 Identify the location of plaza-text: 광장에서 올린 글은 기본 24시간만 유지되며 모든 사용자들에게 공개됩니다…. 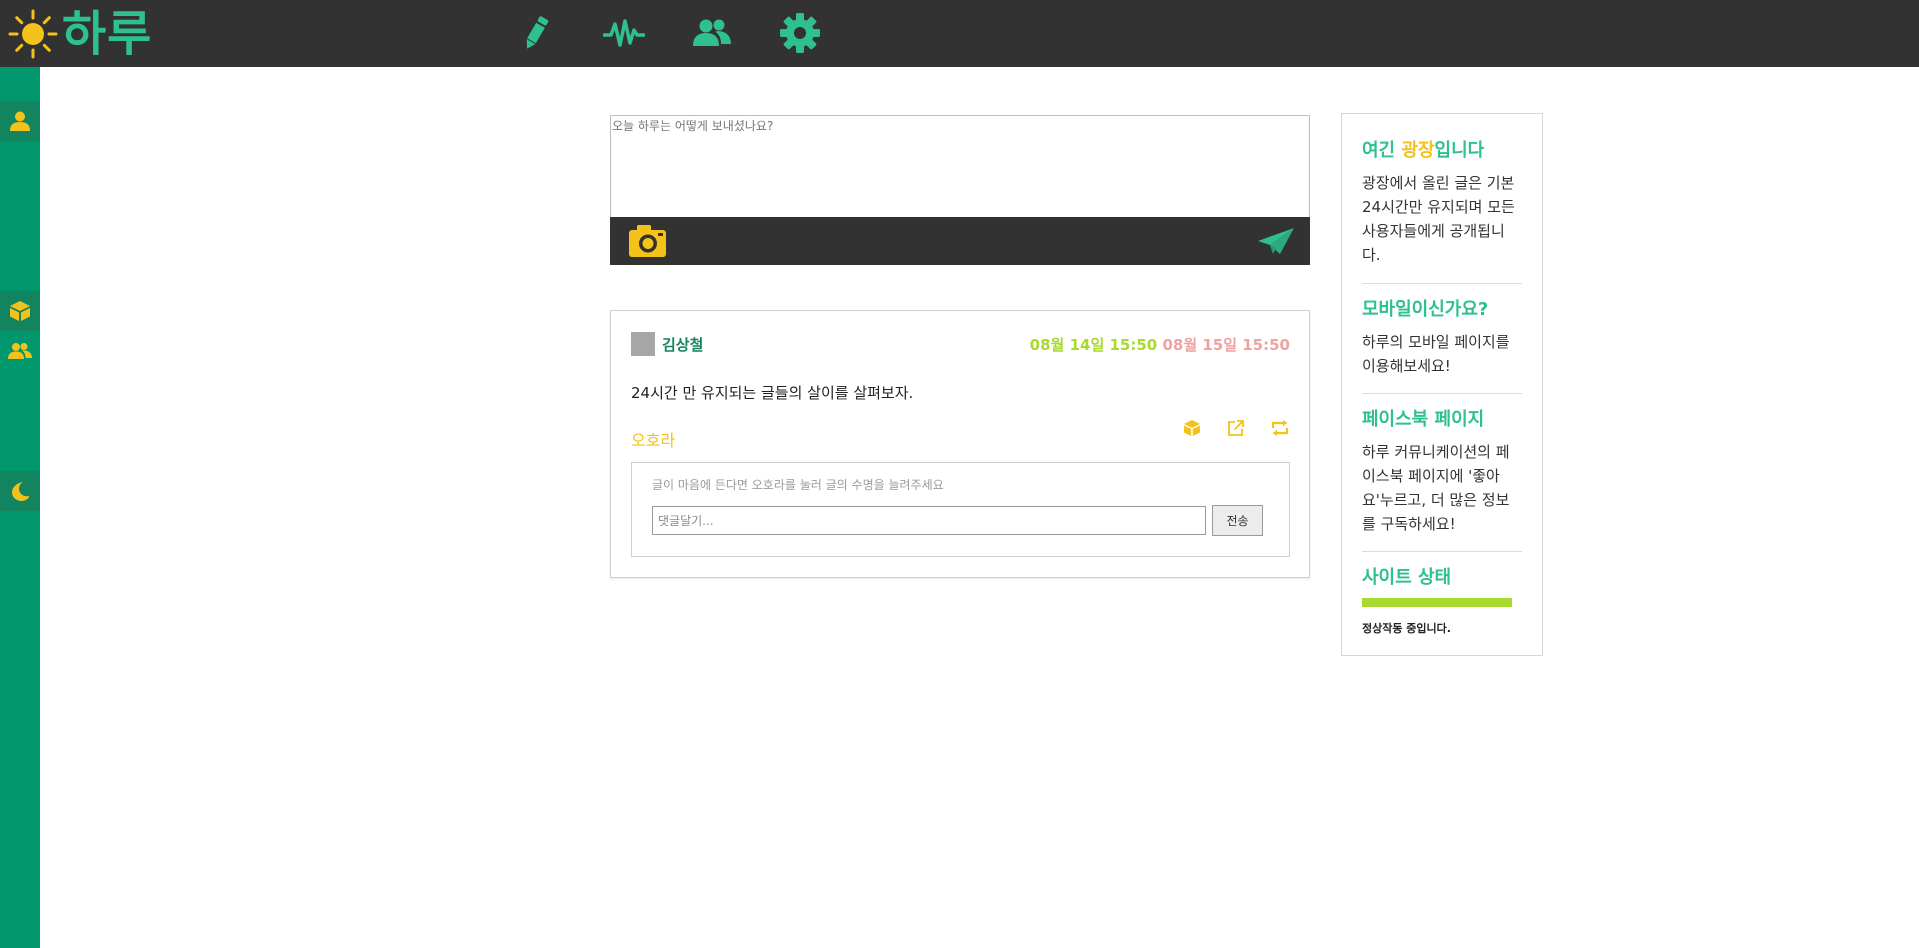
(1438, 219).